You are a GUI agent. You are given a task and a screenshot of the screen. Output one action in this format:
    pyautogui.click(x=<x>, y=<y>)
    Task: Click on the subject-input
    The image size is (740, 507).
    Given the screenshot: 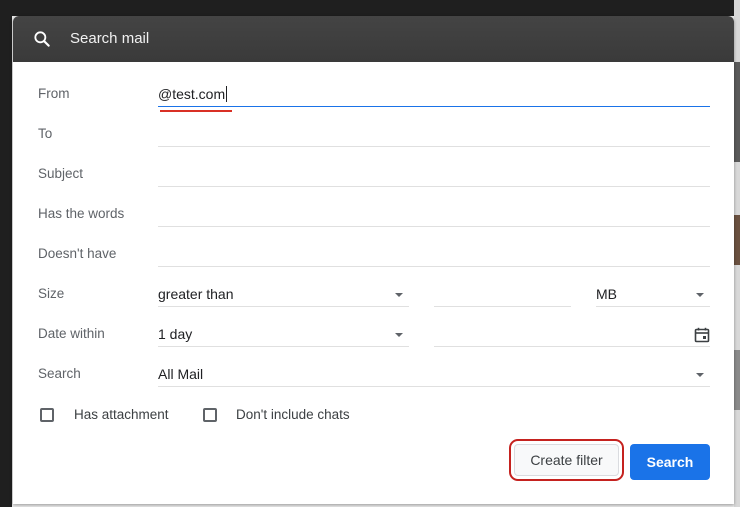 What is the action you would take?
    pyautogui.click(x=434, y=176)
    